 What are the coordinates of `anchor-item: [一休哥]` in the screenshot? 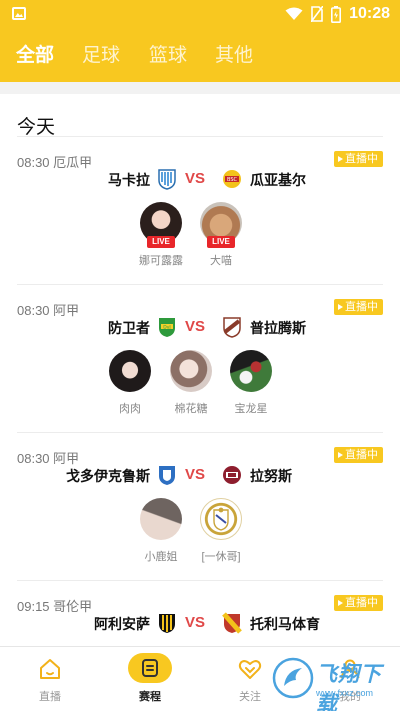 It's located at (221, 531).